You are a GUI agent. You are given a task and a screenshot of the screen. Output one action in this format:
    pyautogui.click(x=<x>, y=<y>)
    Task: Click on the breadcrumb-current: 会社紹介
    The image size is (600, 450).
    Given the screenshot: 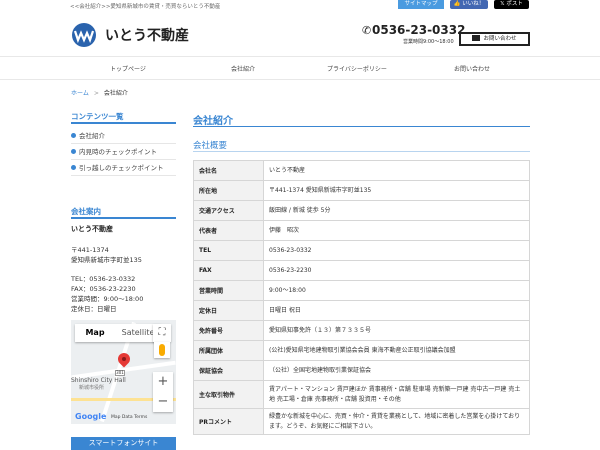 What is the action you would take?
    pyautogui.click(x=115, y=93)
    